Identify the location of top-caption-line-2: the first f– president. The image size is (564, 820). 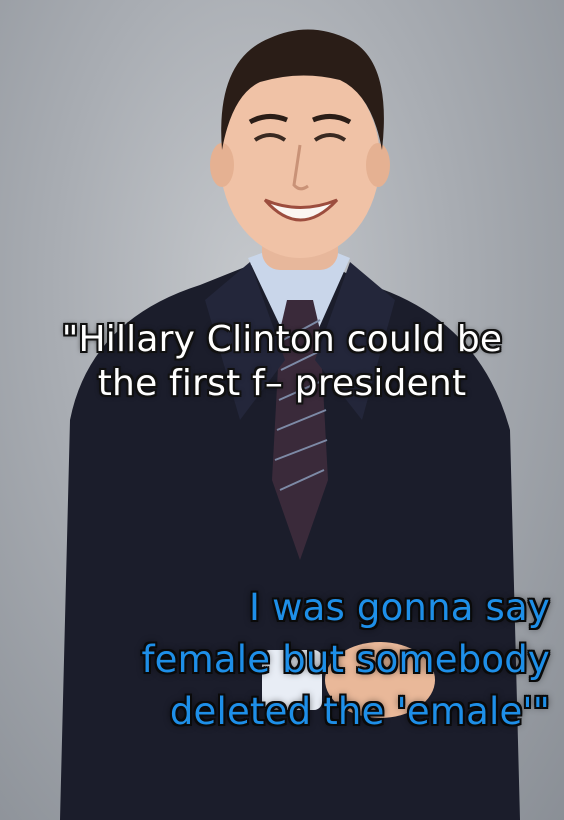
(282, 383).